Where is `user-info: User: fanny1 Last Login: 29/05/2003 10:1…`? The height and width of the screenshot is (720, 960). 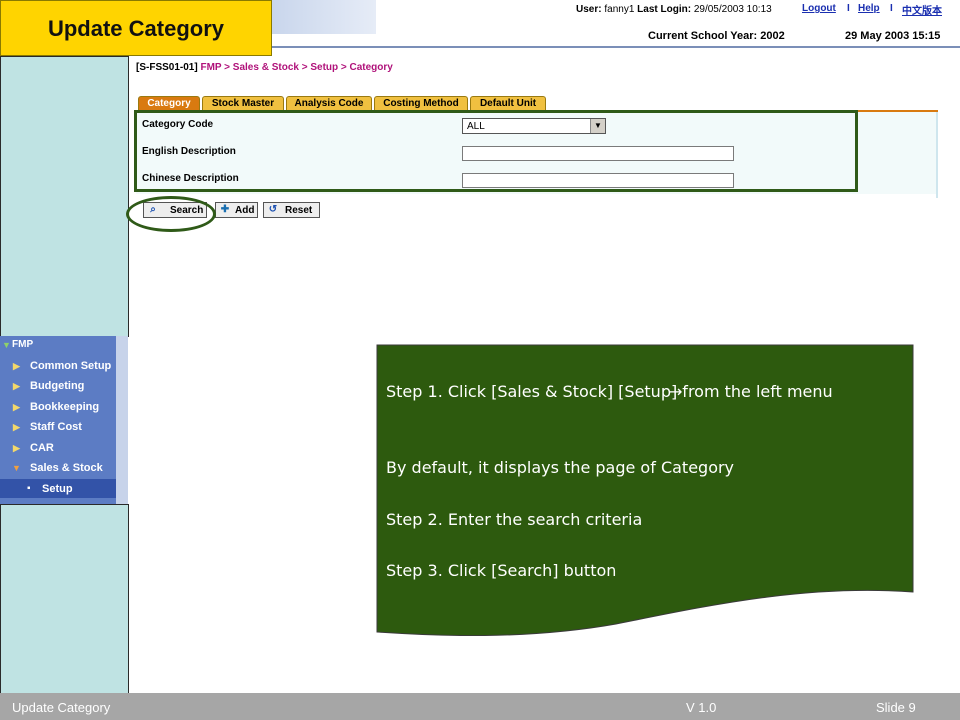
user-info: User: fanny1 Last Login: 29/05/2003 10:1… is located at coordinates (674, 9).